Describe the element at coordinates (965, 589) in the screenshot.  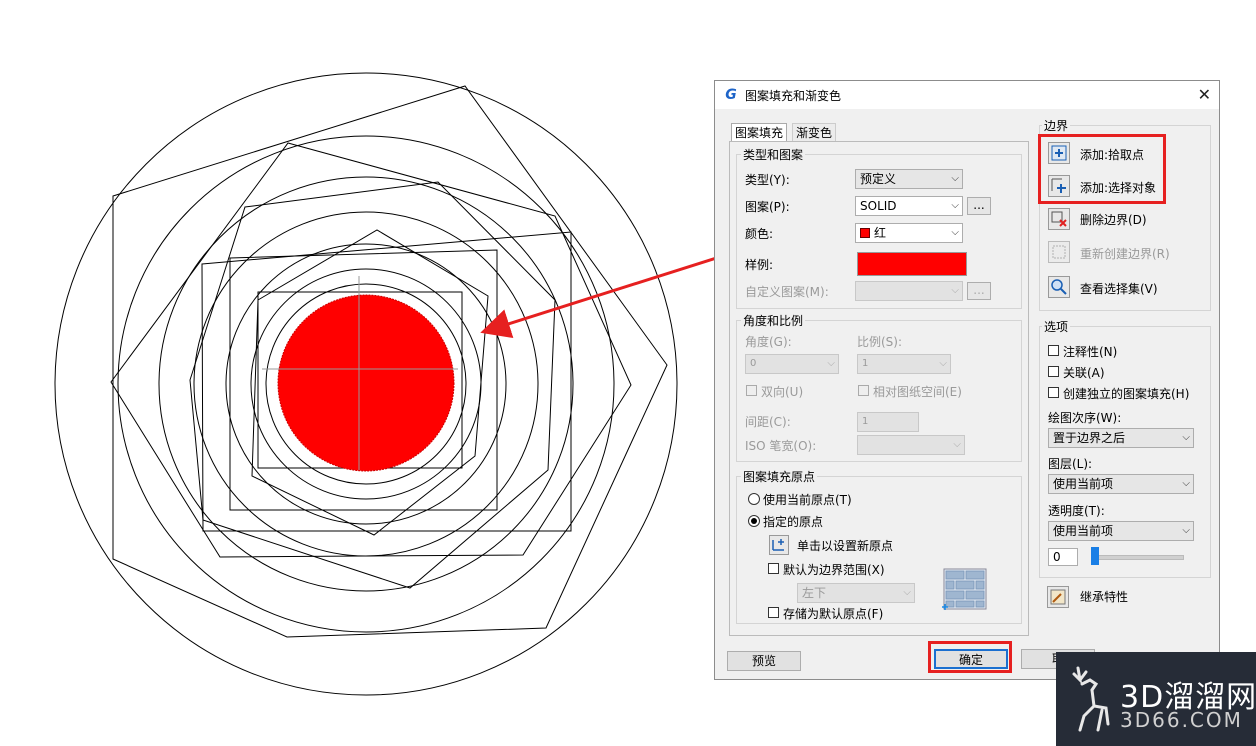
I see `brick-pattern-icon` at that location.